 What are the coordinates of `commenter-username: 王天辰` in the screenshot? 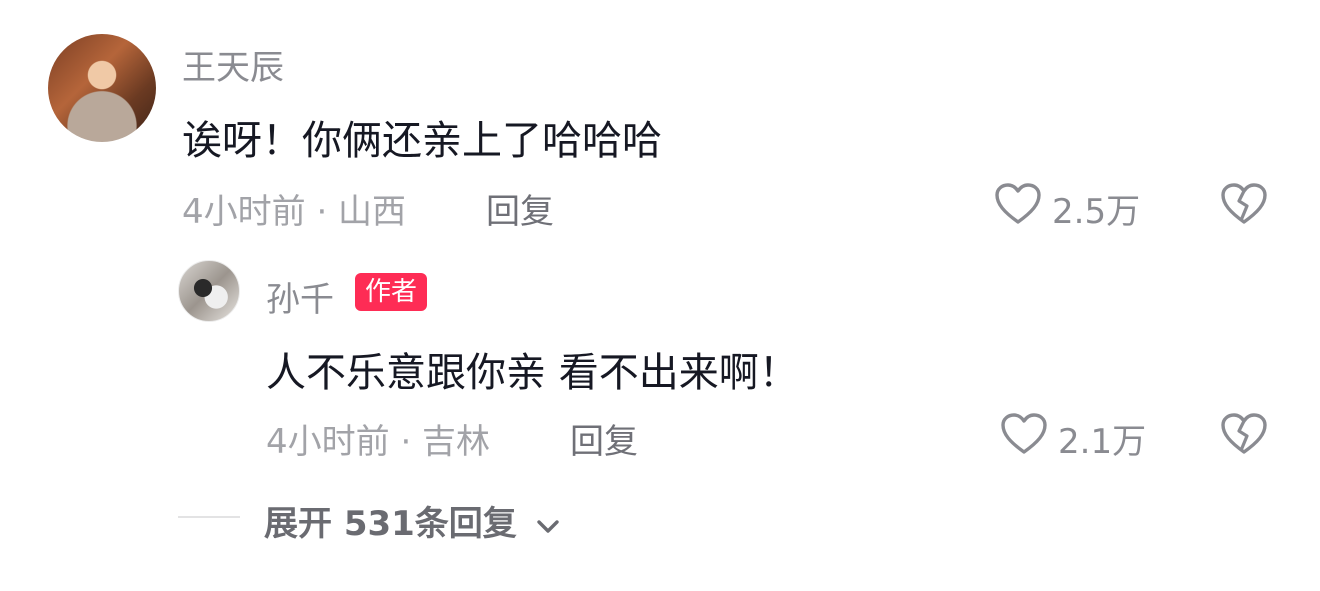 It's located at (233, 64).